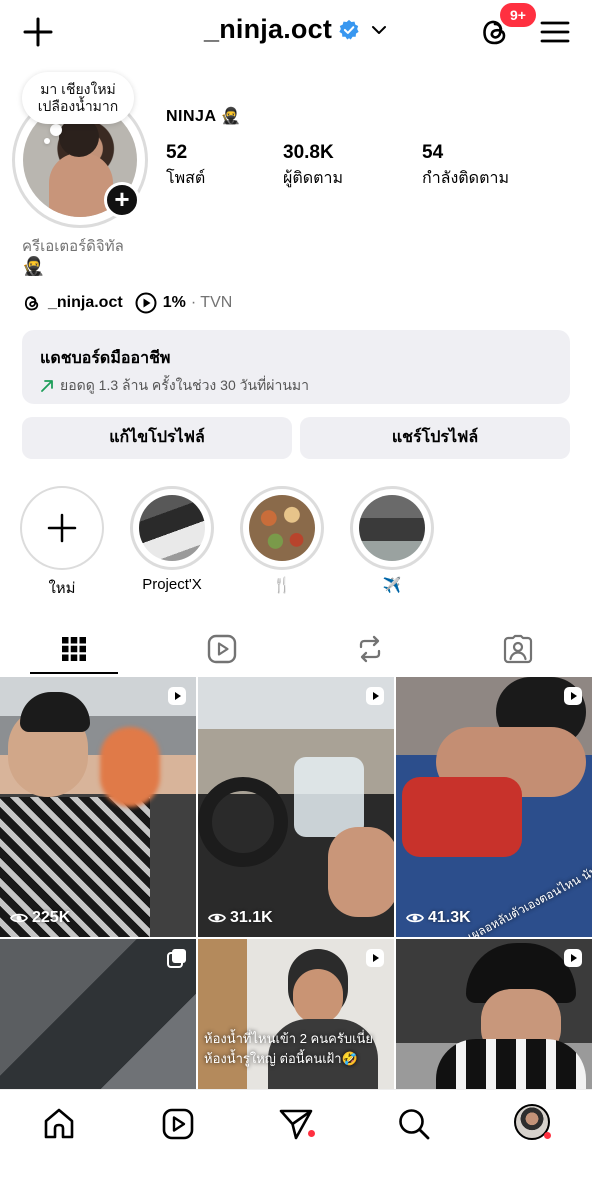 The image size is (592, 1200). What do you see at coordinates (211, 302) in the screenshot?
I see `music-source: · TVN` at bounding box center [211, 302].